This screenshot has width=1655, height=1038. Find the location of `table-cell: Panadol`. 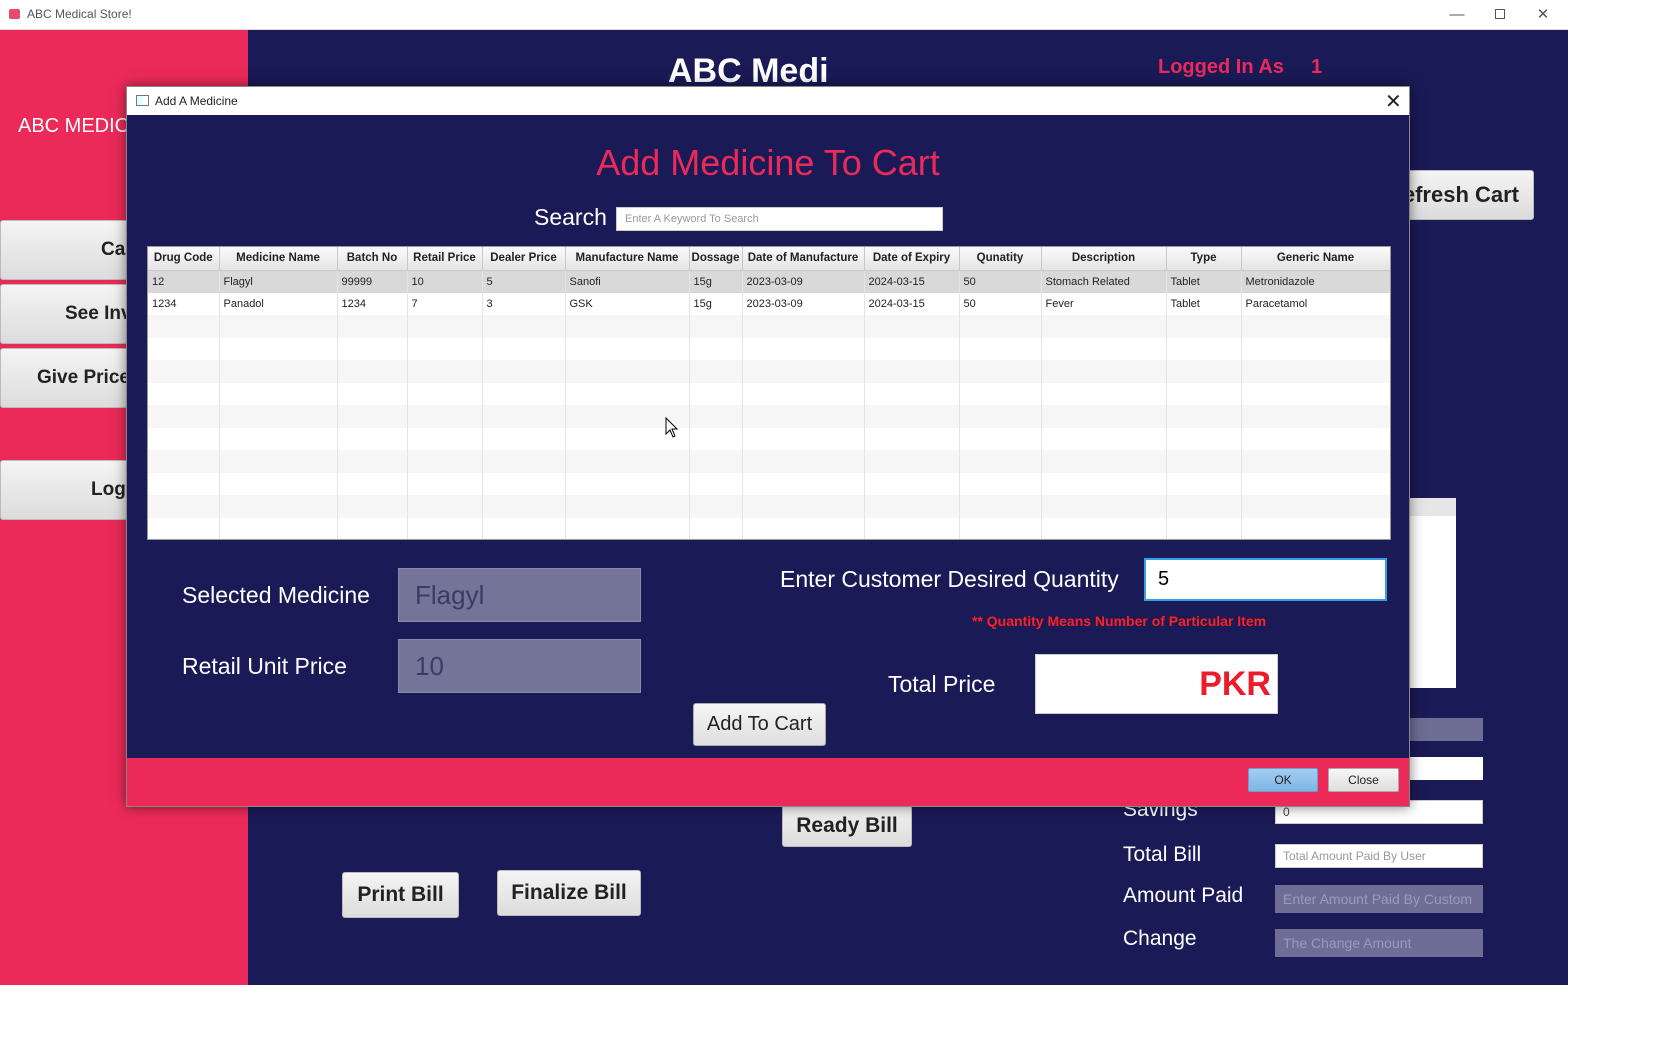

table-cell: Panadol is located at coordinates (278, 303).